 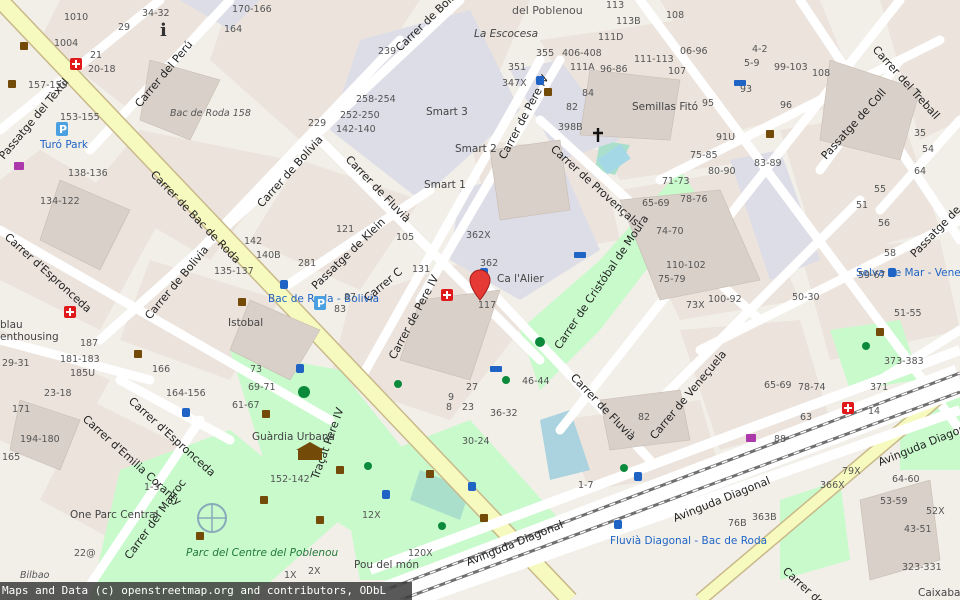 What do you see at coordinates (880, 189) in the screenshot?
I see `house-number: 55` at bounding box center [880, 189].